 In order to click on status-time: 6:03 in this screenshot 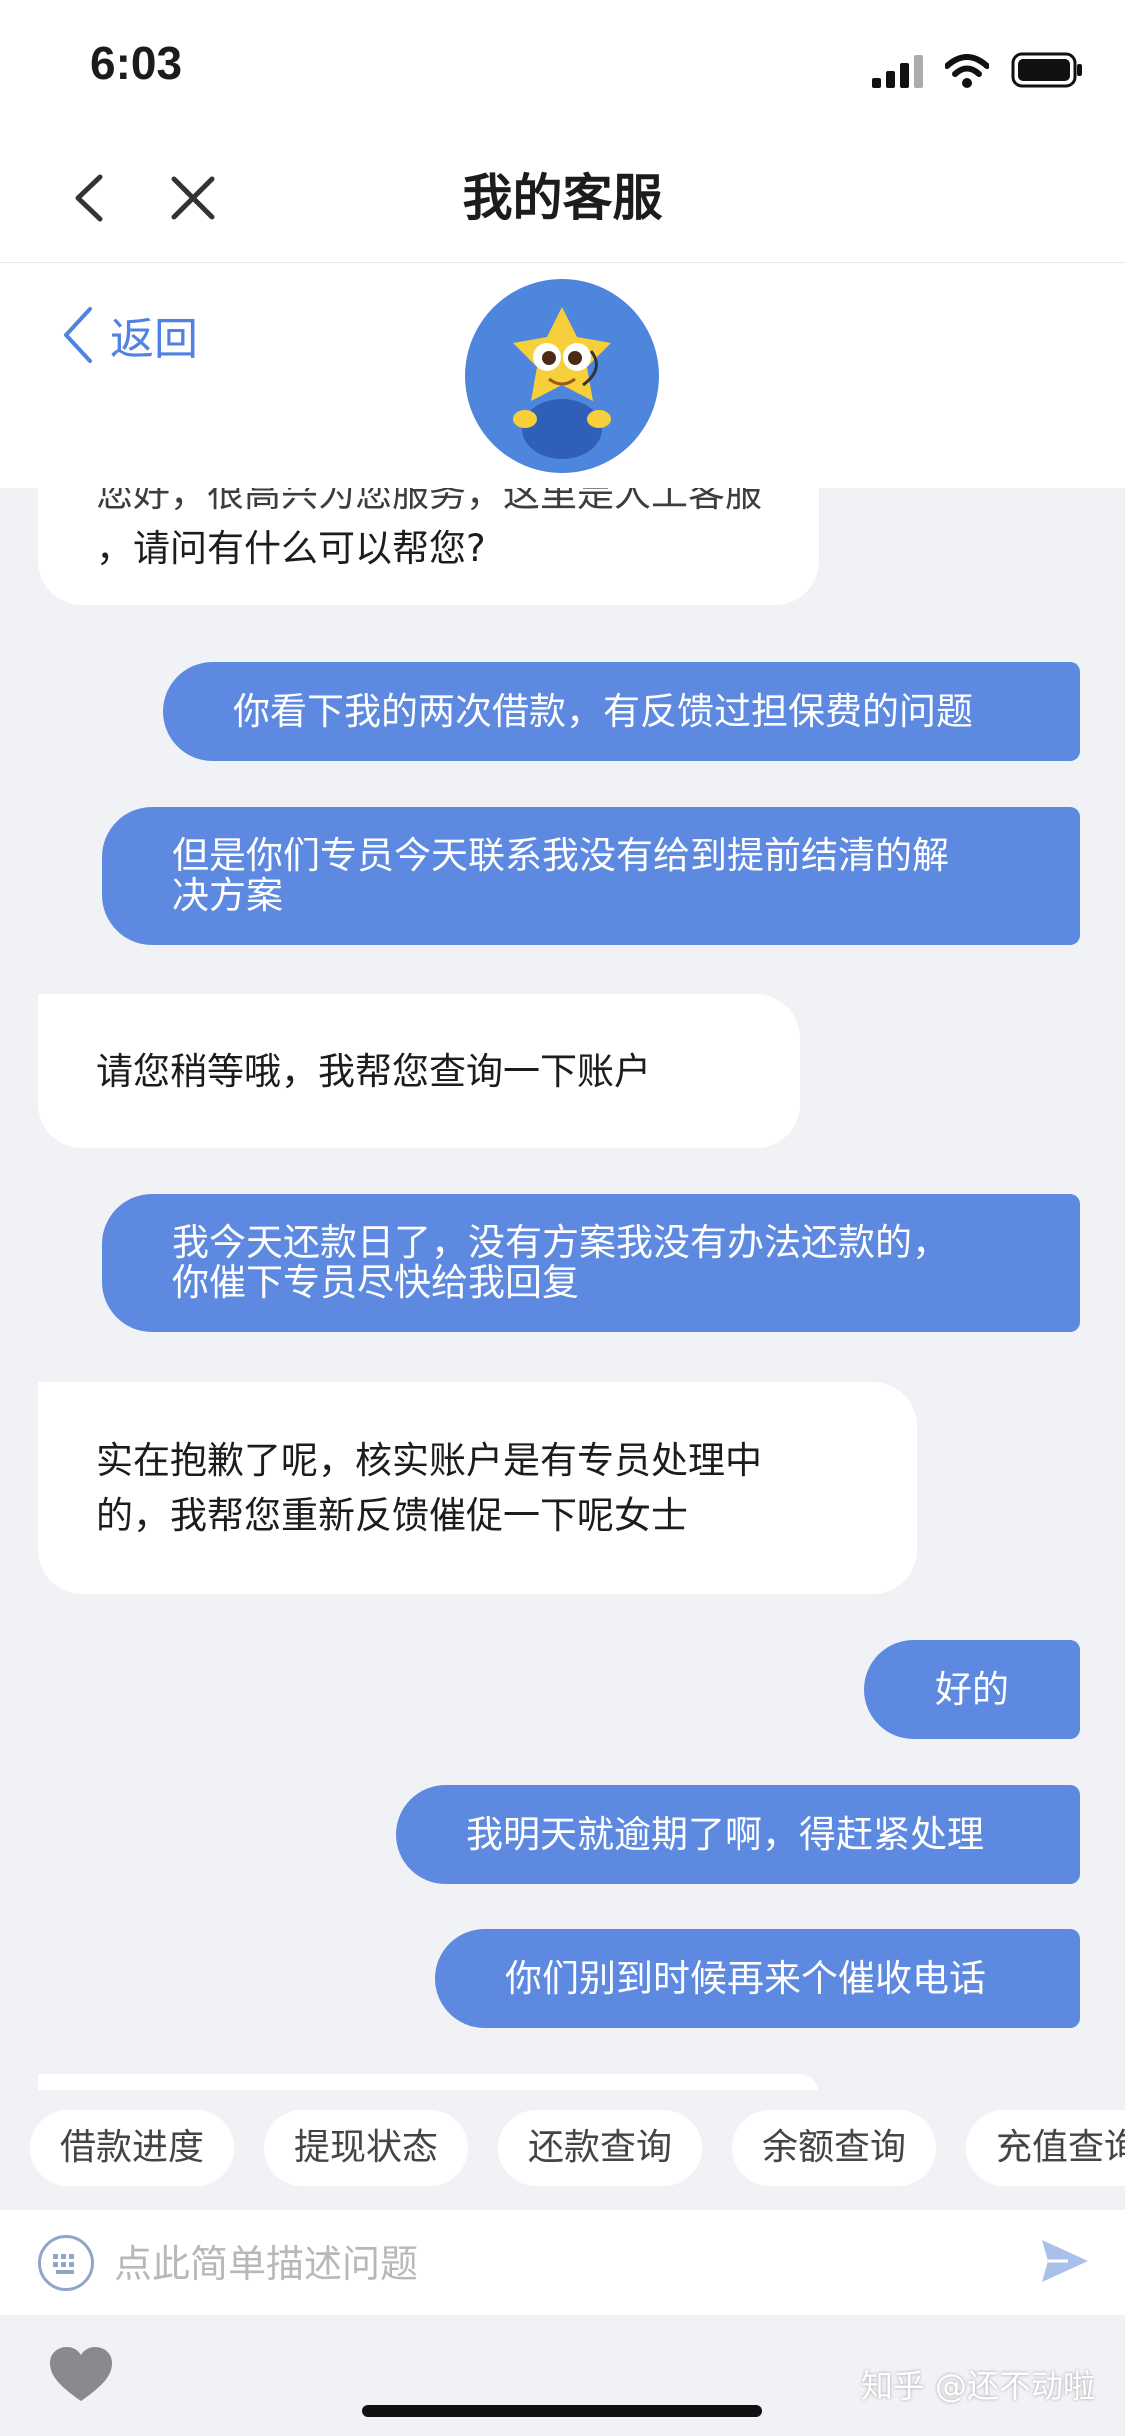, I will do `click(136, 63)`.